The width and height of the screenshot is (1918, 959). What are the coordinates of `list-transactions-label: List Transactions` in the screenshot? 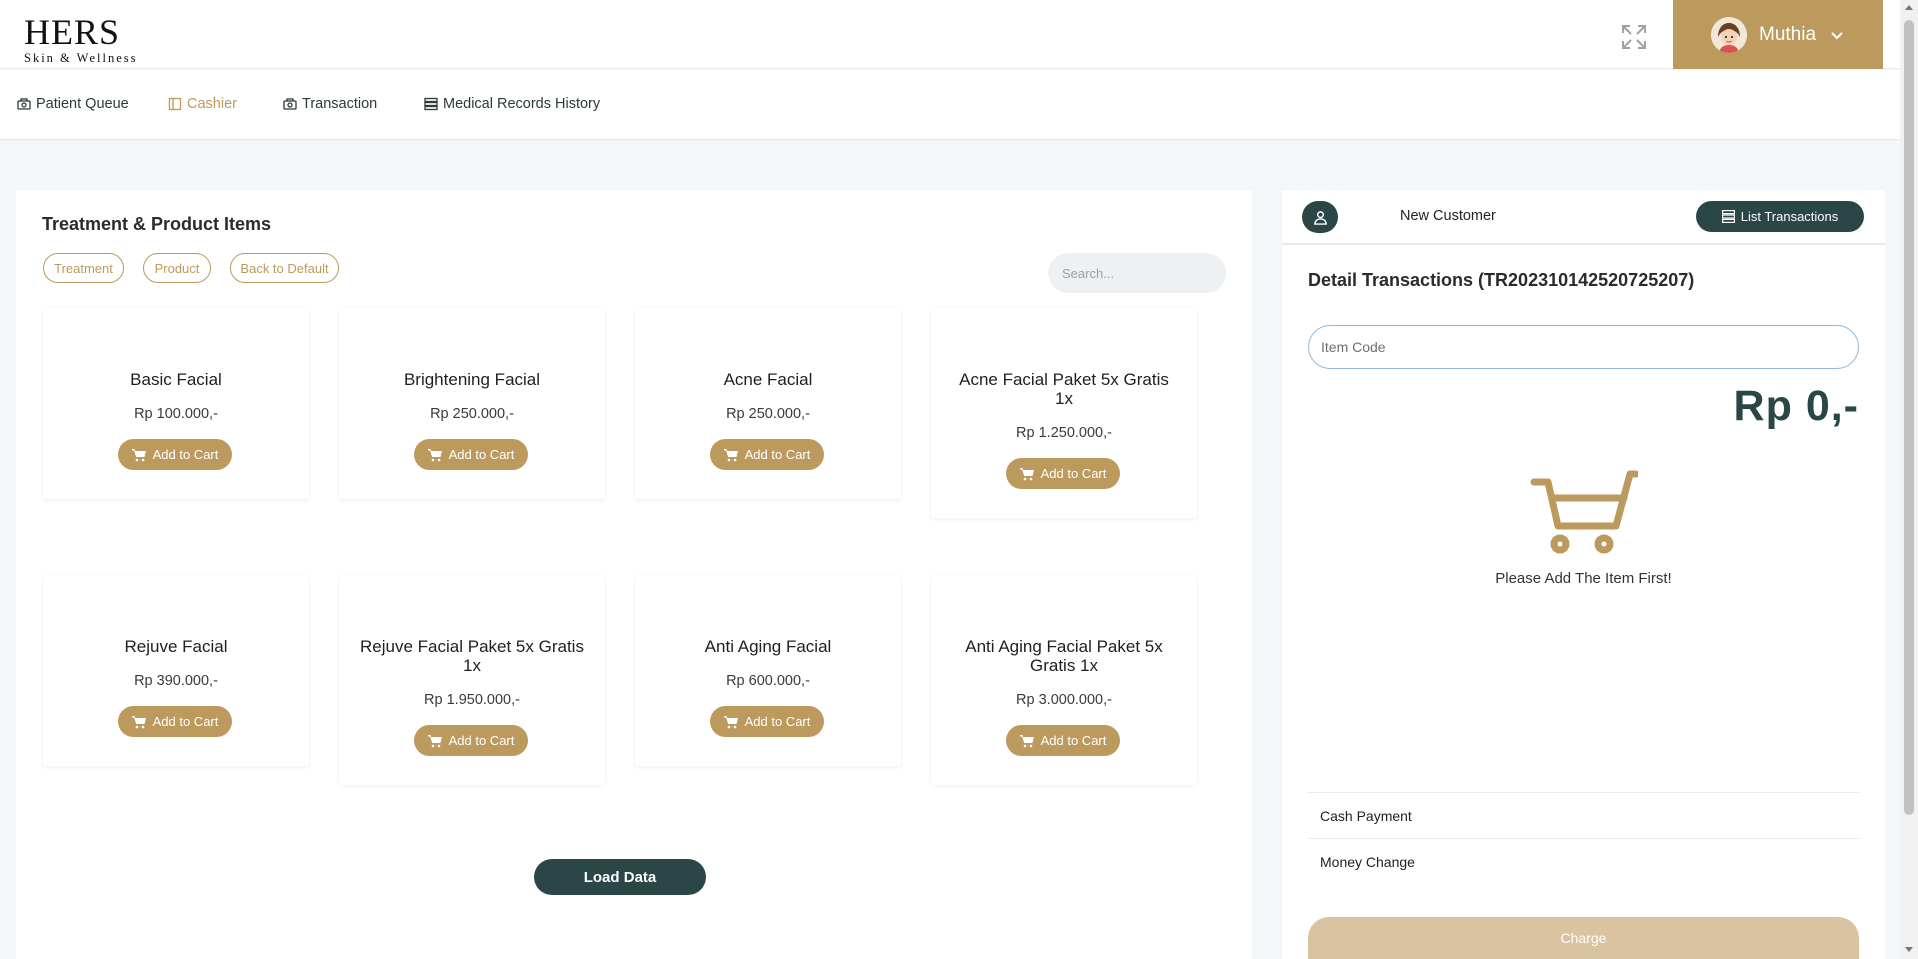 It's located at (1789, 216).